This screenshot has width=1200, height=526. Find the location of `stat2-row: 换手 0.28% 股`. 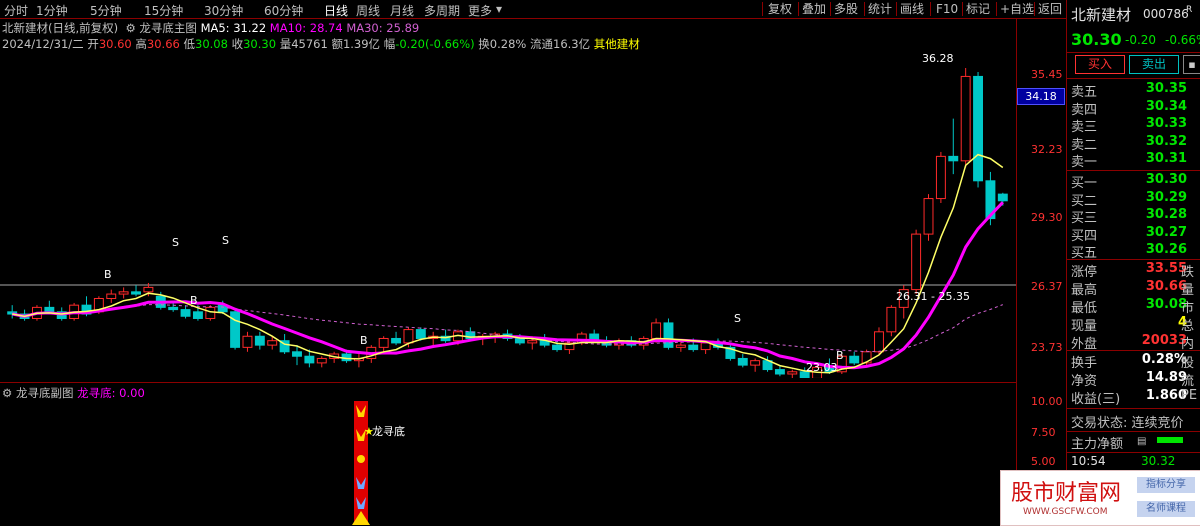

stat2-row: 换手 0.28% 股 is located at coordinates (1133, 361).